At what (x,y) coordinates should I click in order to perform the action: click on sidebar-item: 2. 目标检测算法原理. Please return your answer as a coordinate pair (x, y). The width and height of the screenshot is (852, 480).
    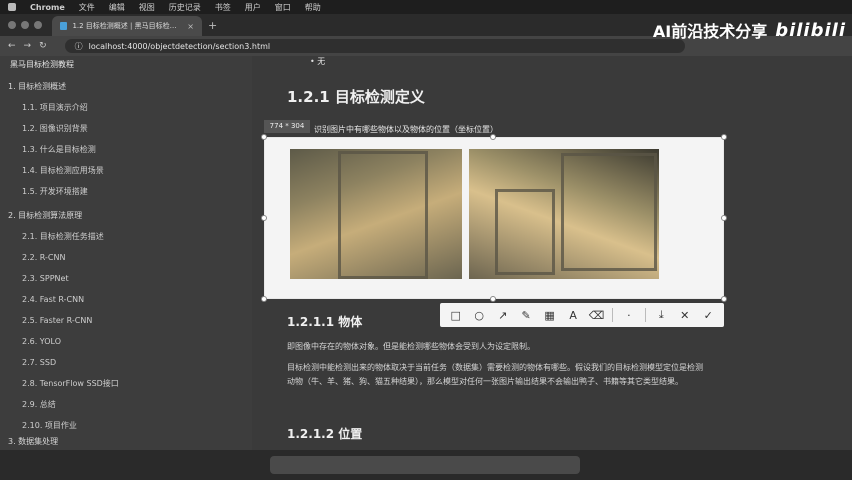
    Looking at the image, I should click on (130, 216).